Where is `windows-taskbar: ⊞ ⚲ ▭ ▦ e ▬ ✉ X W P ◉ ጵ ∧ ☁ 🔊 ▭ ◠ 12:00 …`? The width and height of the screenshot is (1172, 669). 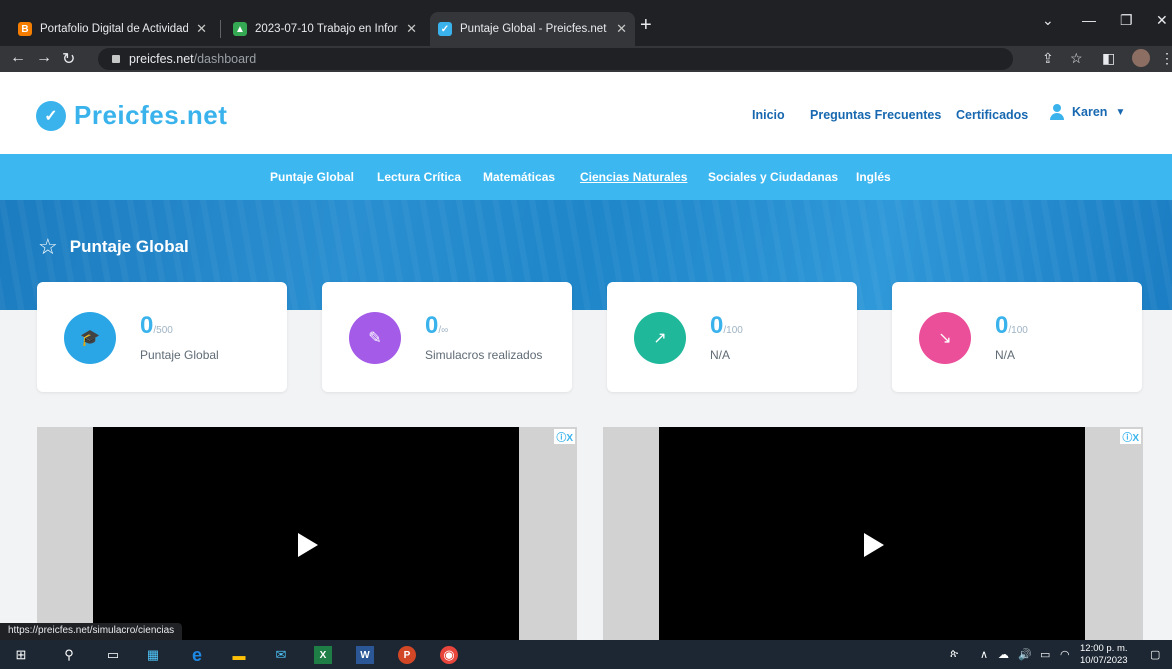
windows-taskbar: ⊞ ⚲ ▭ ▦ e ▬ ✉ X W P ◉ ጵ ∧ ☁ 🔊 ▭ ◠ 12:00 … is located at coordinates (586, 654).